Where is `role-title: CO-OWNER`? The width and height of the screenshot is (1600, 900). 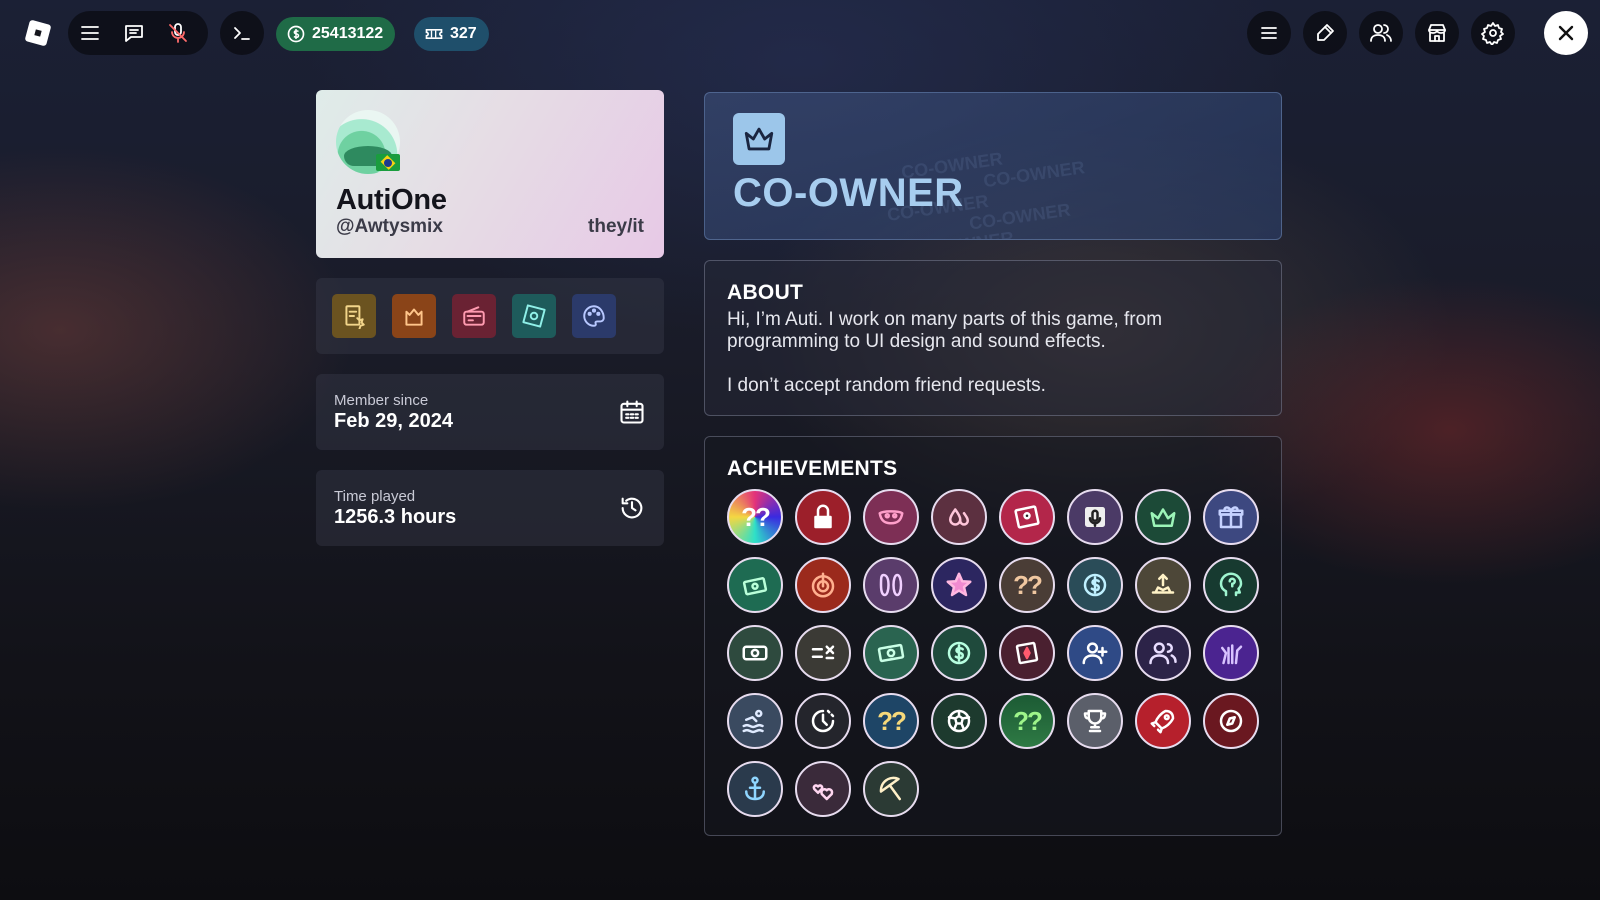 role-title: CO-OWNER is located at coordinates (848, 193).